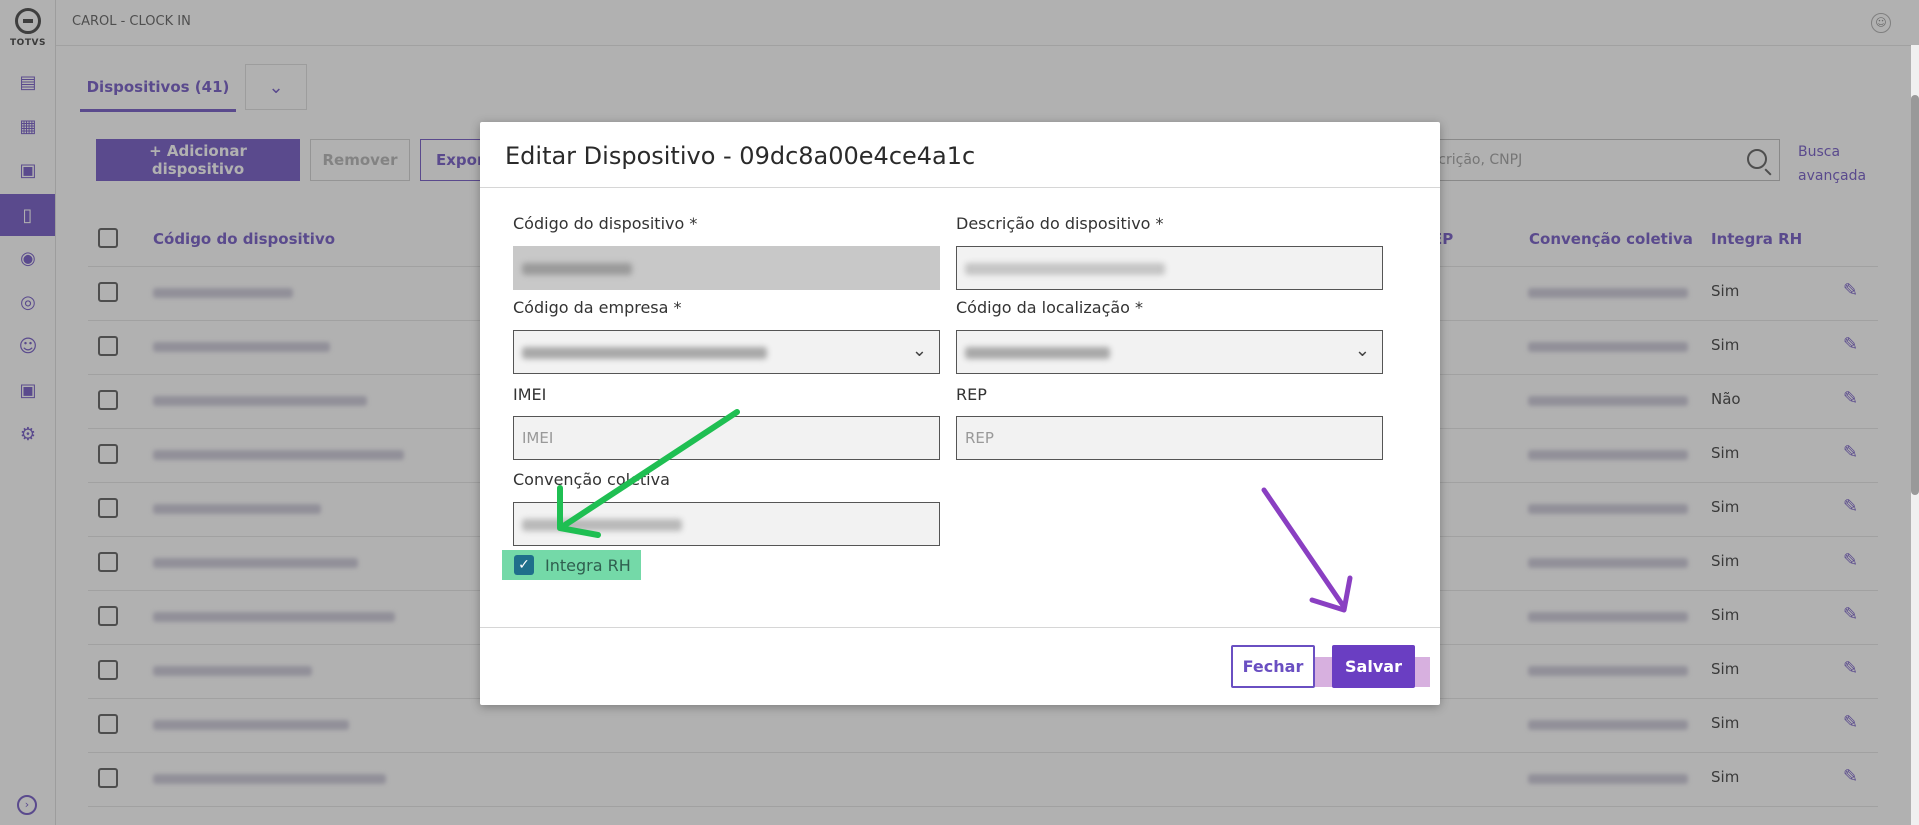  What do you see at coordinates (1331, 594) in the screenshot?
I see `purple-arrow-head` at bounding box center [1331, 594].